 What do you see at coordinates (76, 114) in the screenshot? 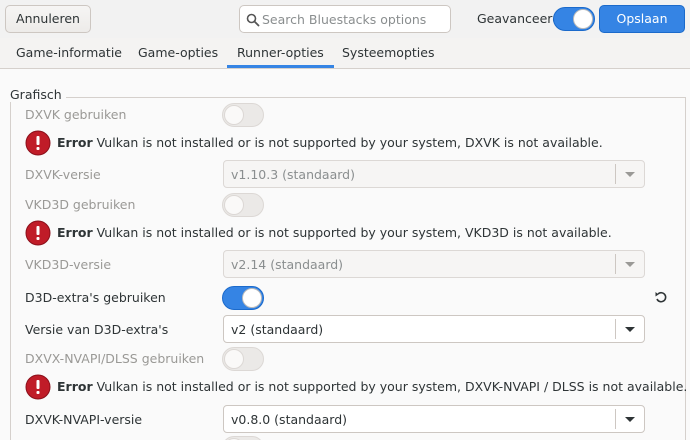
I see `dxvk-use-label: DXVK gebruiken` at bounding box center [76, 114].